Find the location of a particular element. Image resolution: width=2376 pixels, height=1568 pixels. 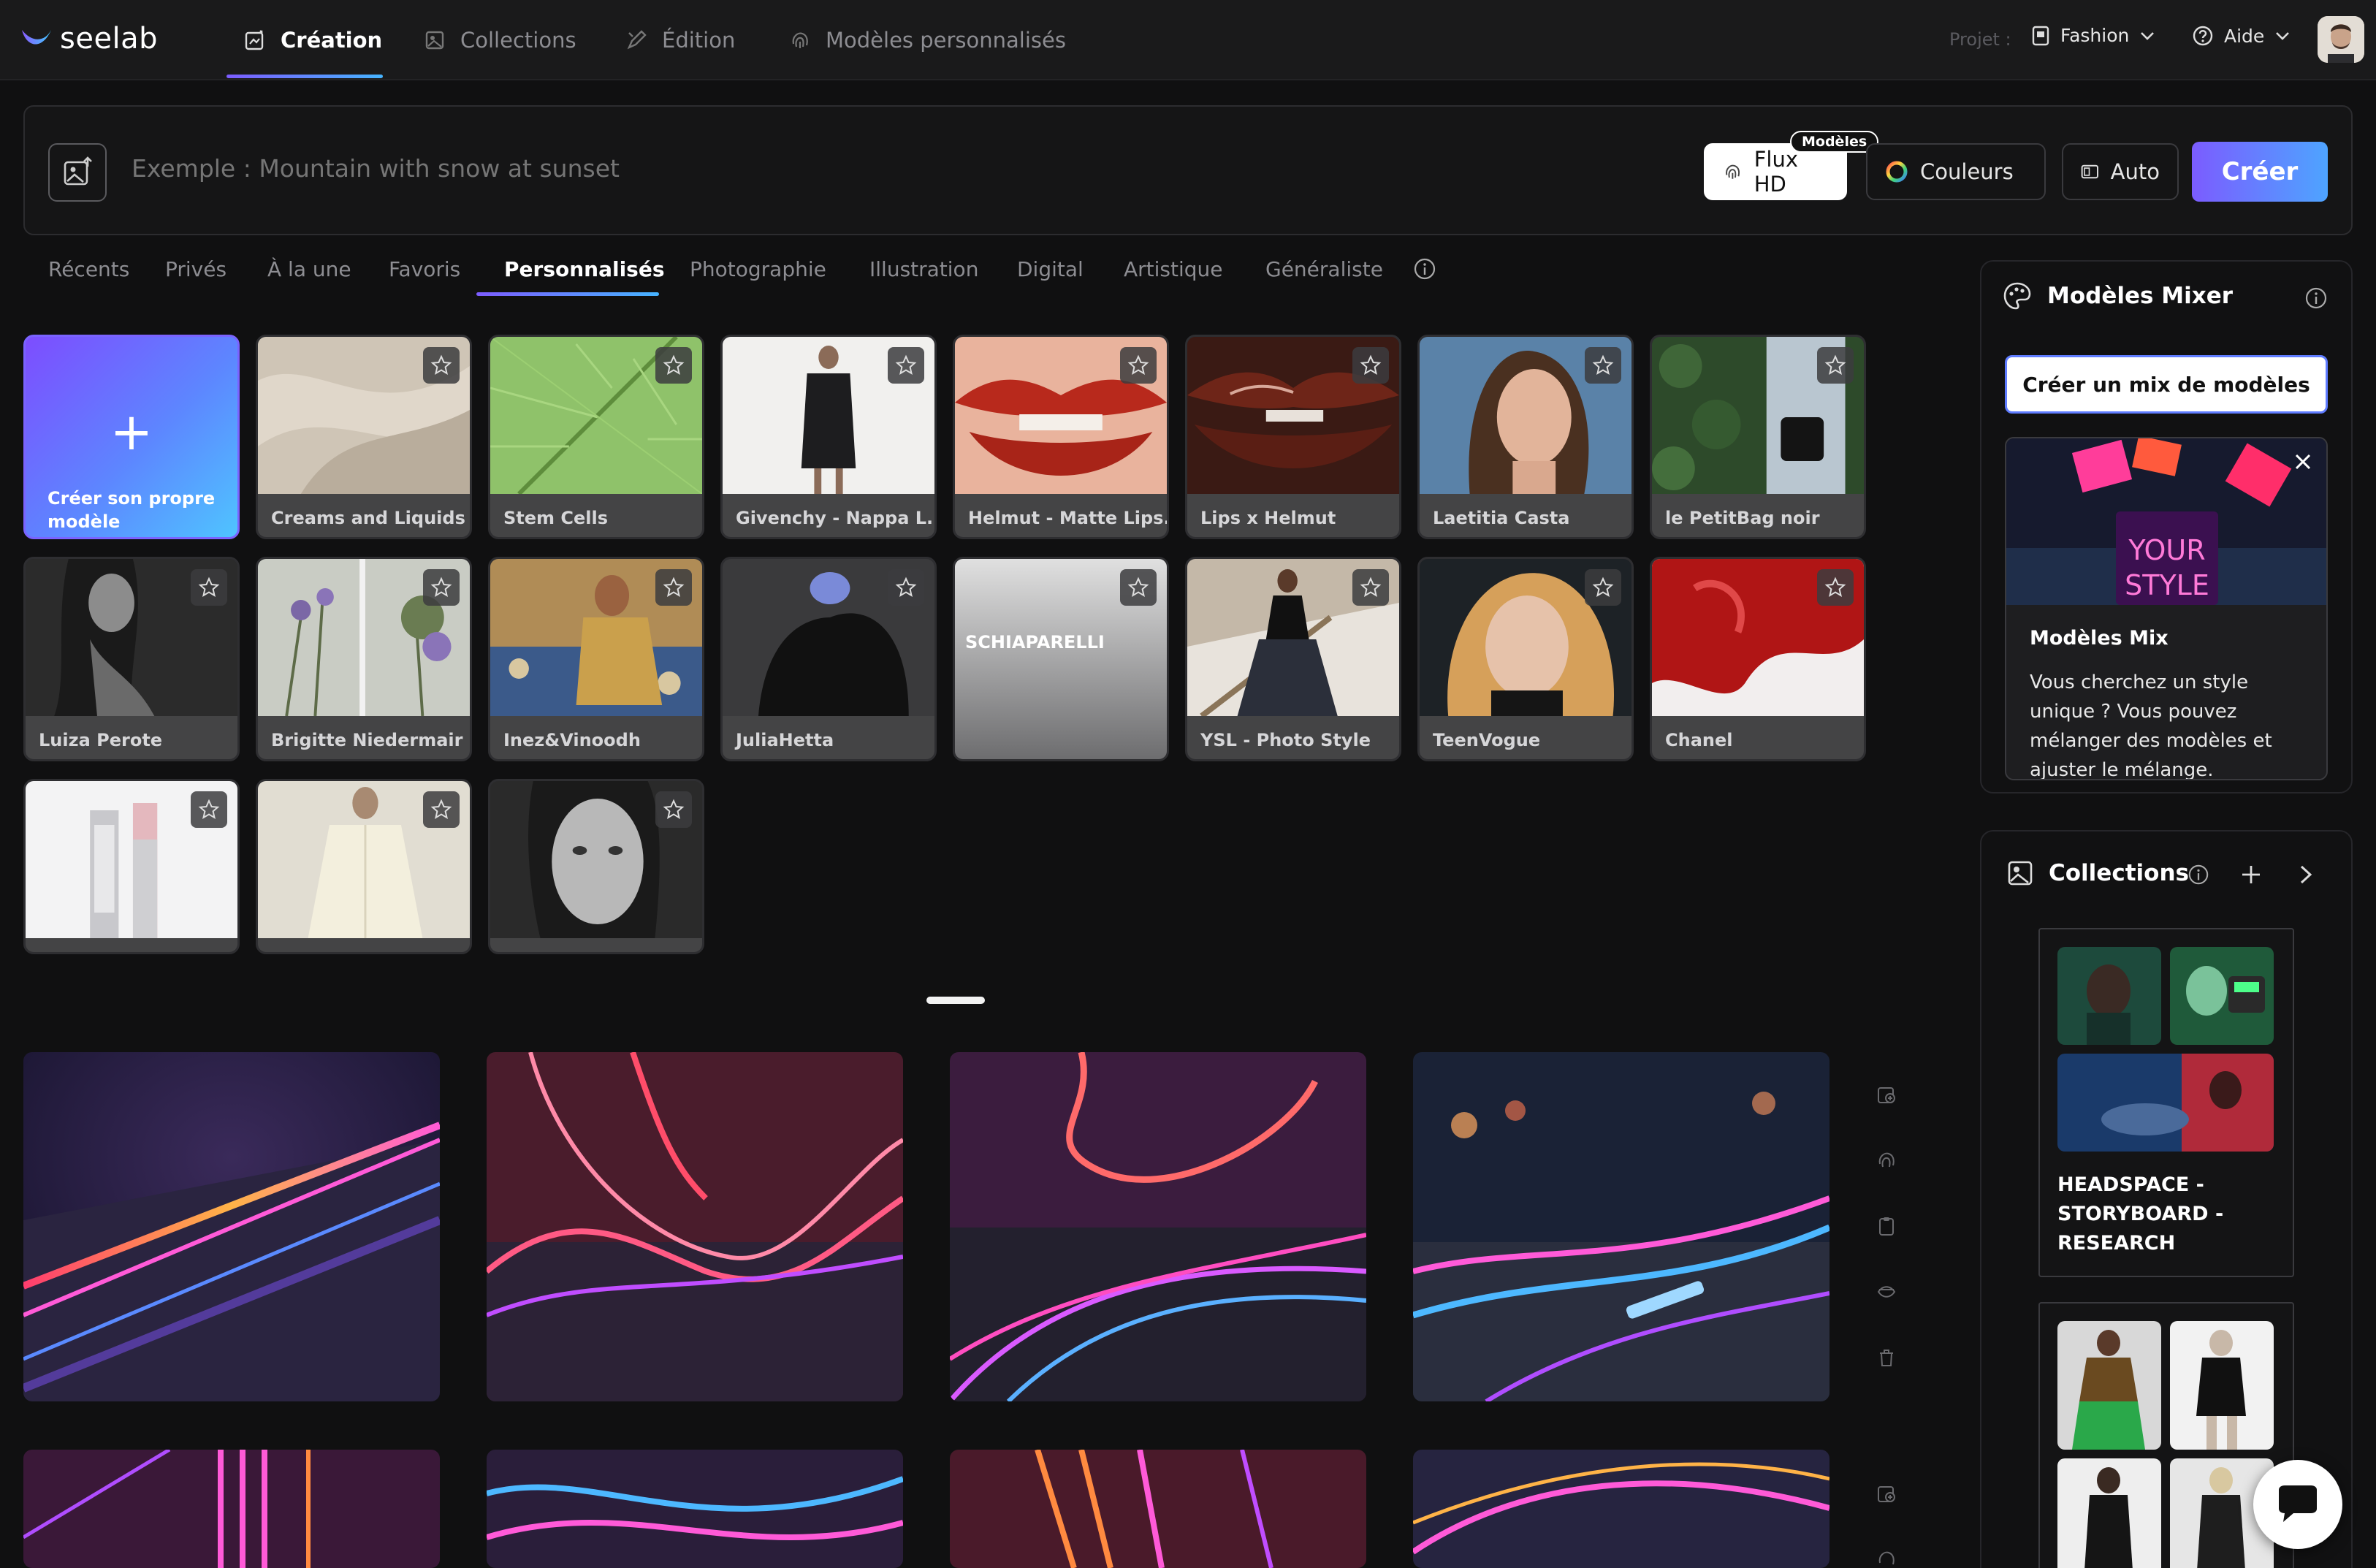

drag-handle is located at coordinates (955, 1000).